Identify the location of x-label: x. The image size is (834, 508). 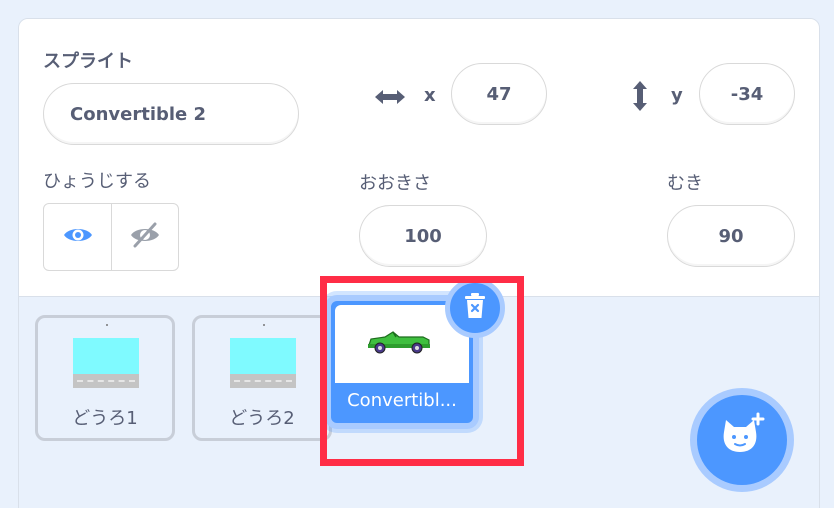
(430, 95).